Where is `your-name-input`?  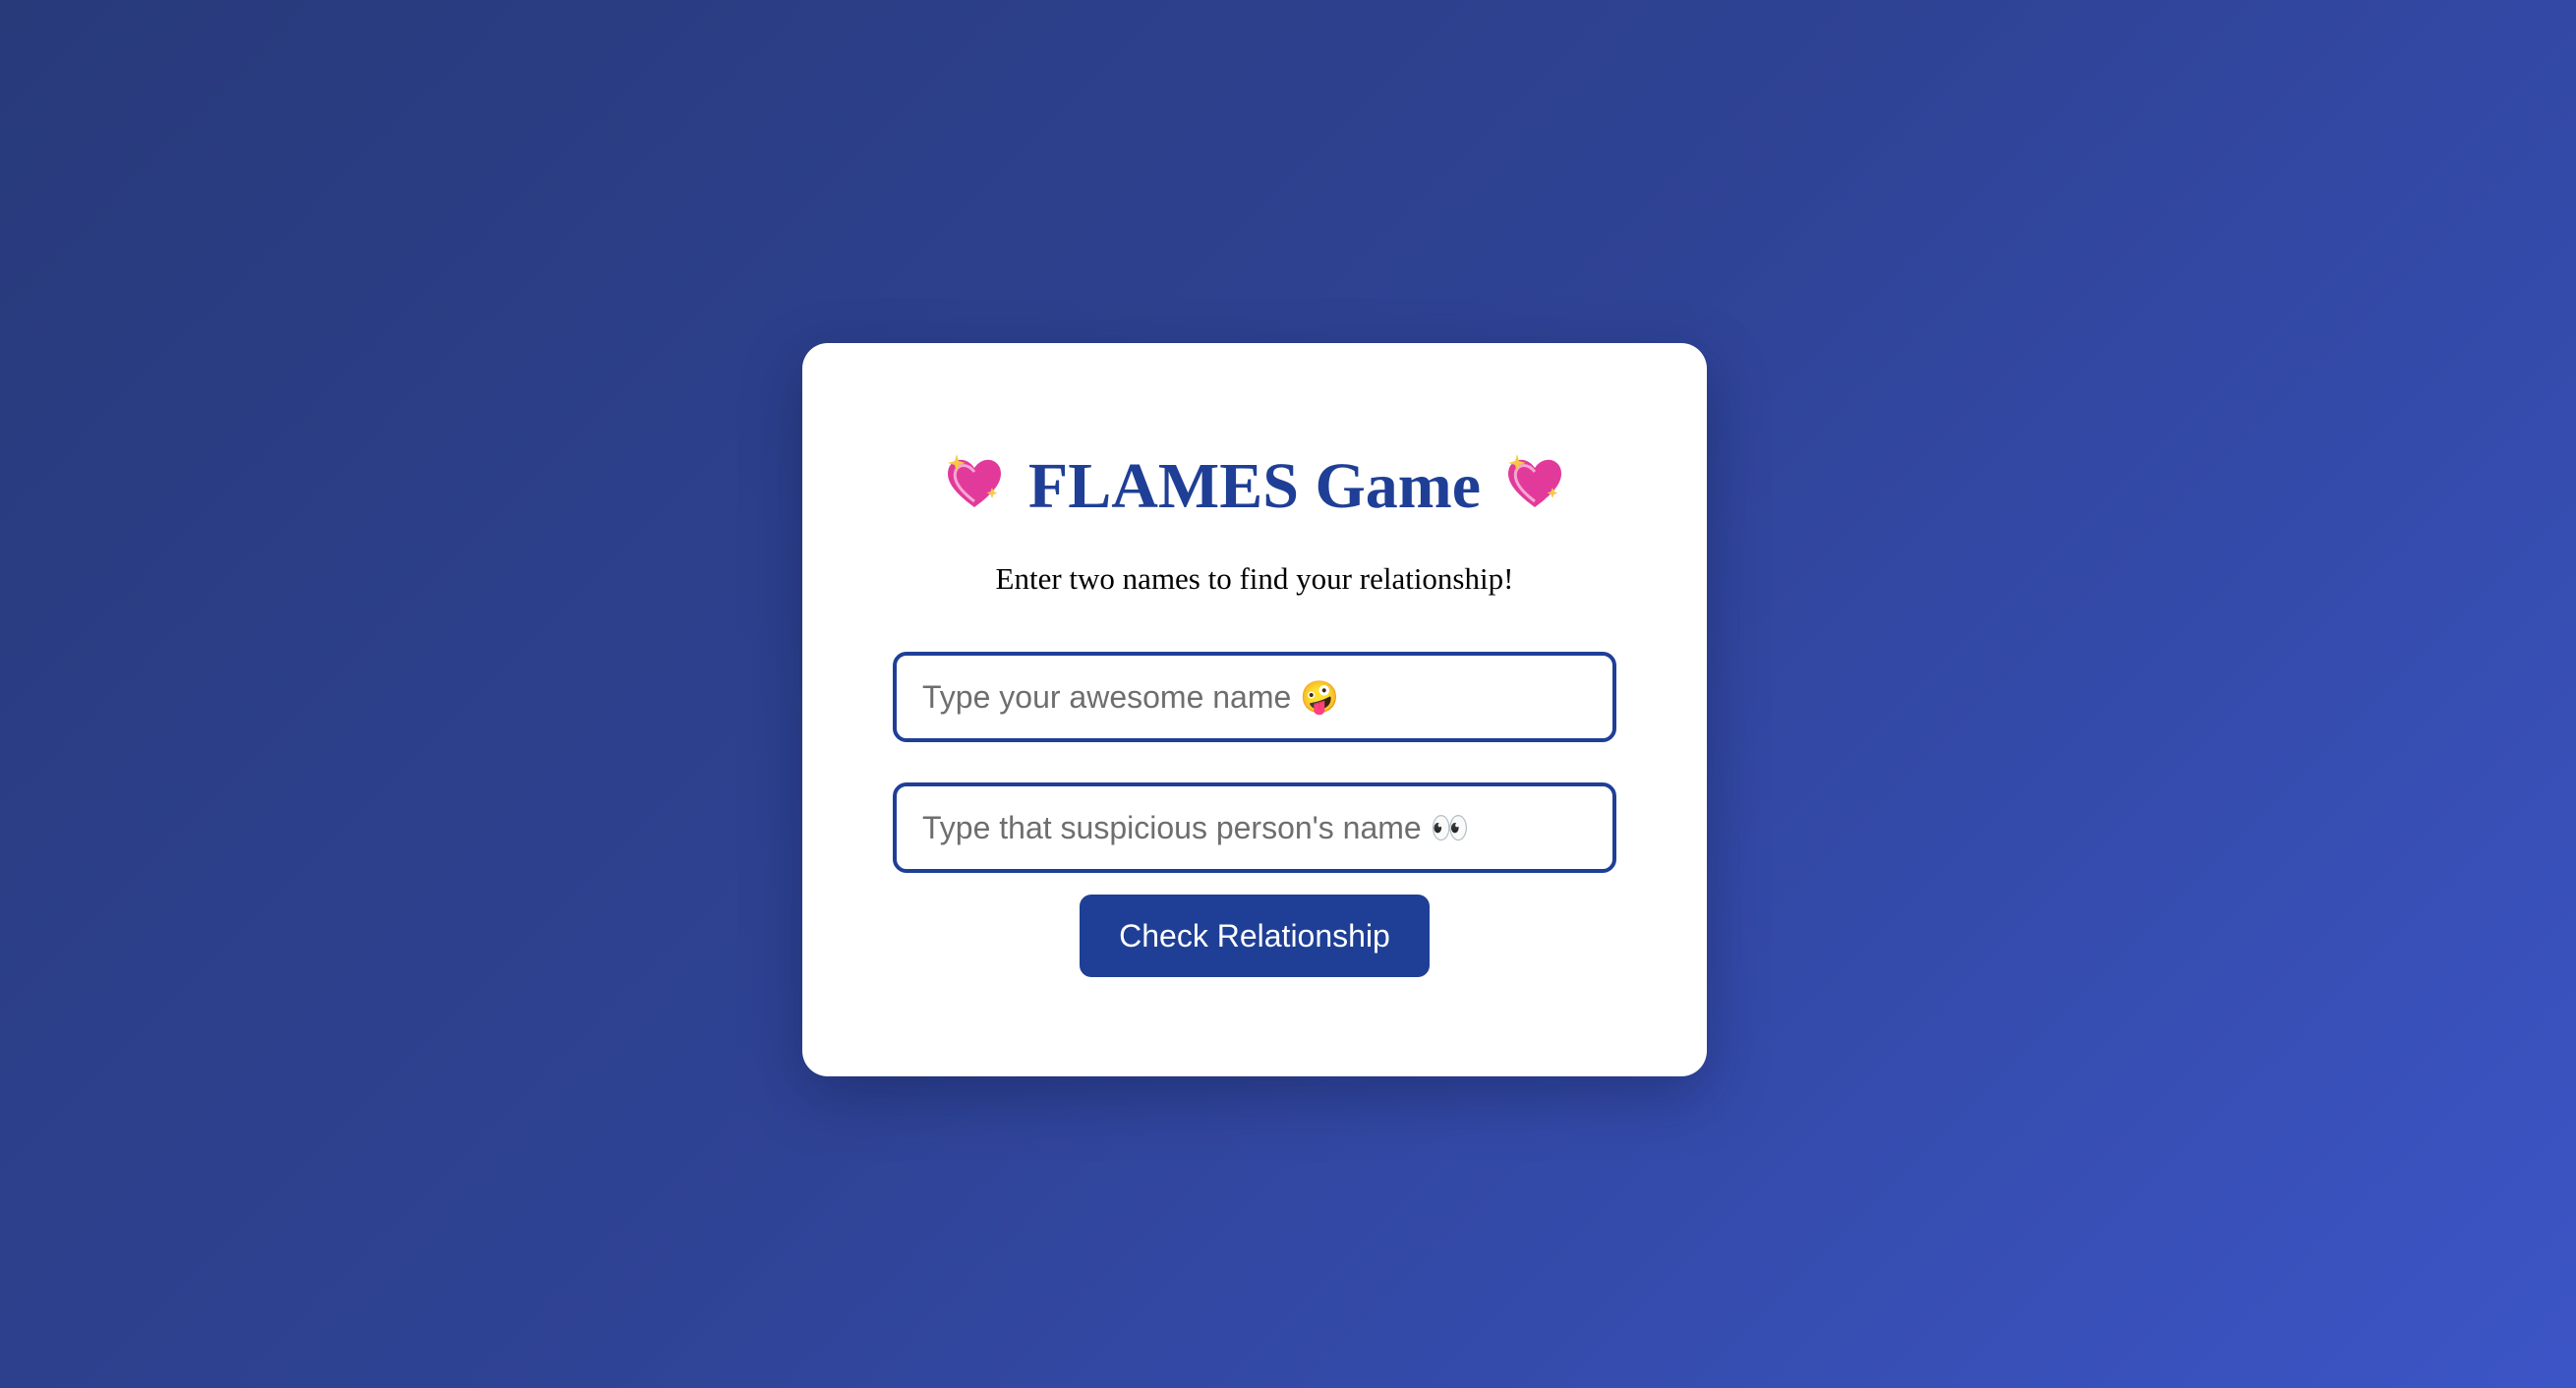
your-name-input is located at coordinates (1267, 697).